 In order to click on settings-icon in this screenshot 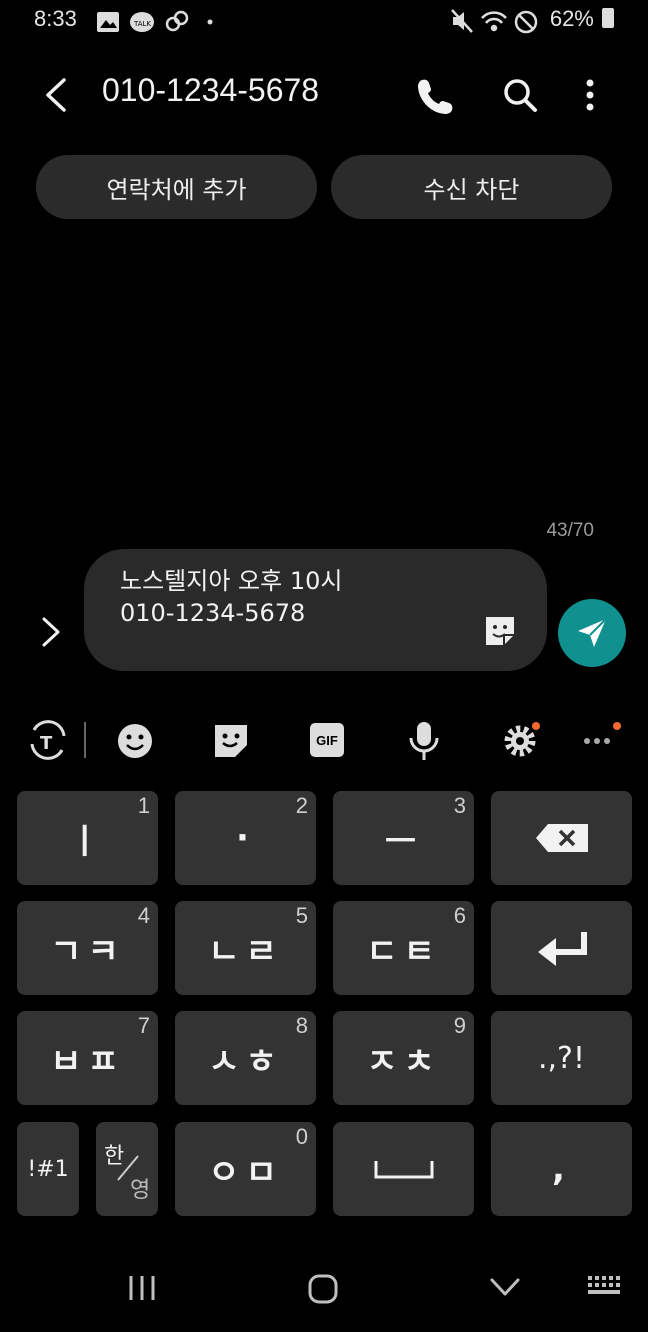, I will do `click(521, 741)`.